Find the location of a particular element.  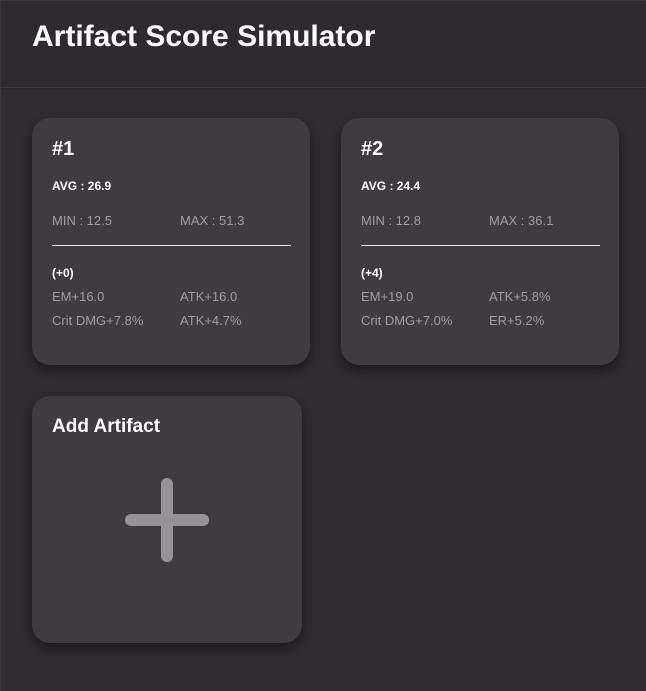

artifact-max-score: MAX : 51.3 is located at coordinates (212, 220).